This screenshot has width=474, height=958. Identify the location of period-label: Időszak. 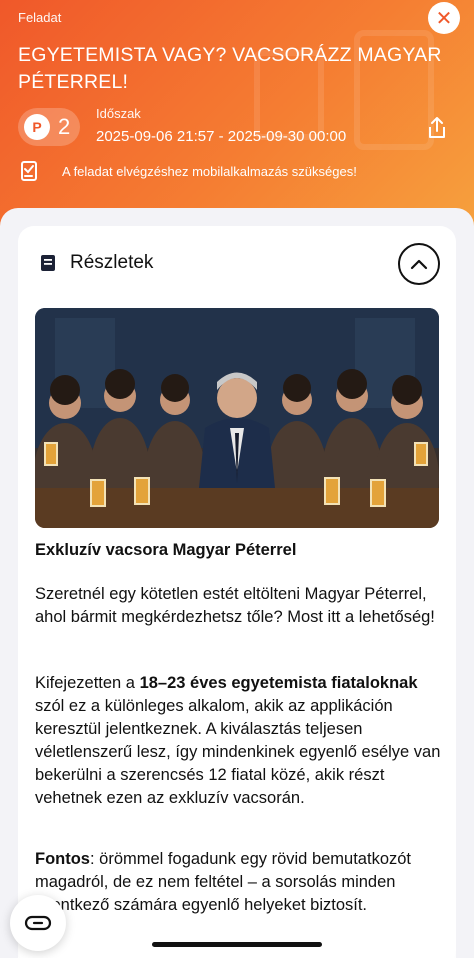
(118, 113).